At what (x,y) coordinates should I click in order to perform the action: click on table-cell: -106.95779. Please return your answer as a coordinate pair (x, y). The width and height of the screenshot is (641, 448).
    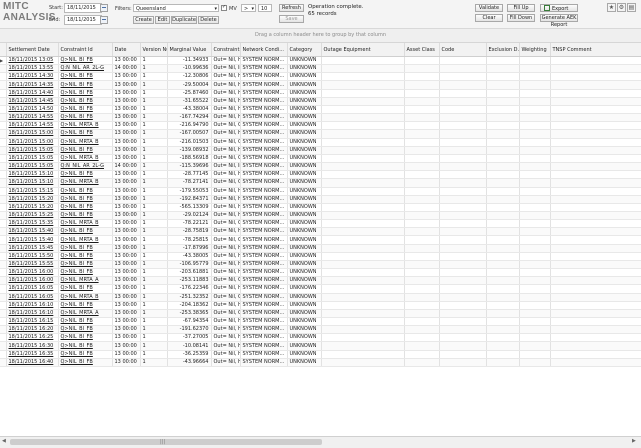
    Looking at the image, I should click on (189, 265).